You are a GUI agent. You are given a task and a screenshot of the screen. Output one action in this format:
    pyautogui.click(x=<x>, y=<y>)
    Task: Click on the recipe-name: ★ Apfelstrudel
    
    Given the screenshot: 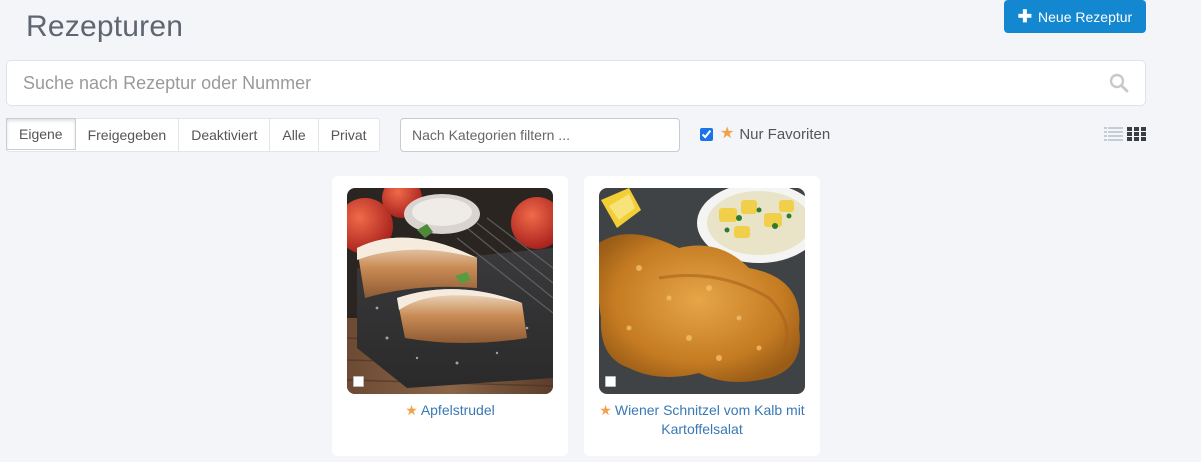 What is the action you would take?
    pyautogui.click(x=450, y=410)
    